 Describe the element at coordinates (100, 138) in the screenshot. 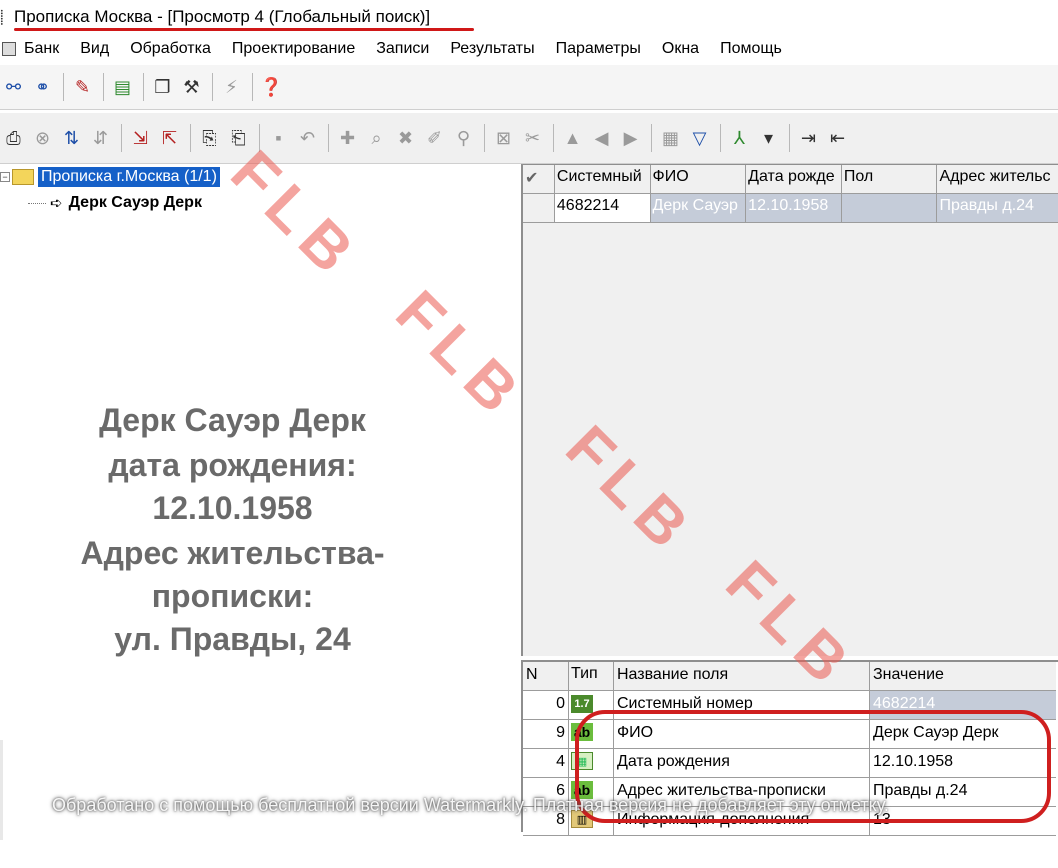

I see `sort-filter-icon: ⇵` at that location.